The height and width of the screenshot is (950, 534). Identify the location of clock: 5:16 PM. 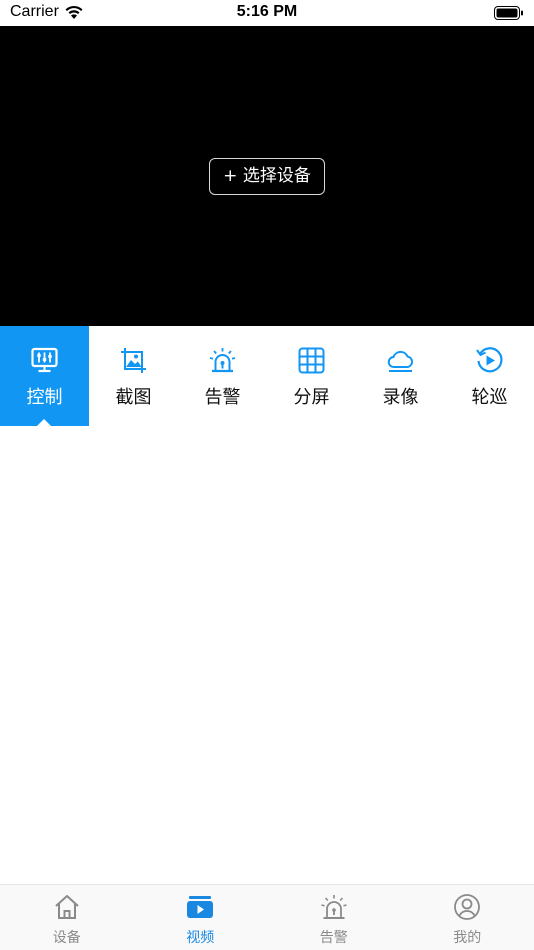
(267, 11).